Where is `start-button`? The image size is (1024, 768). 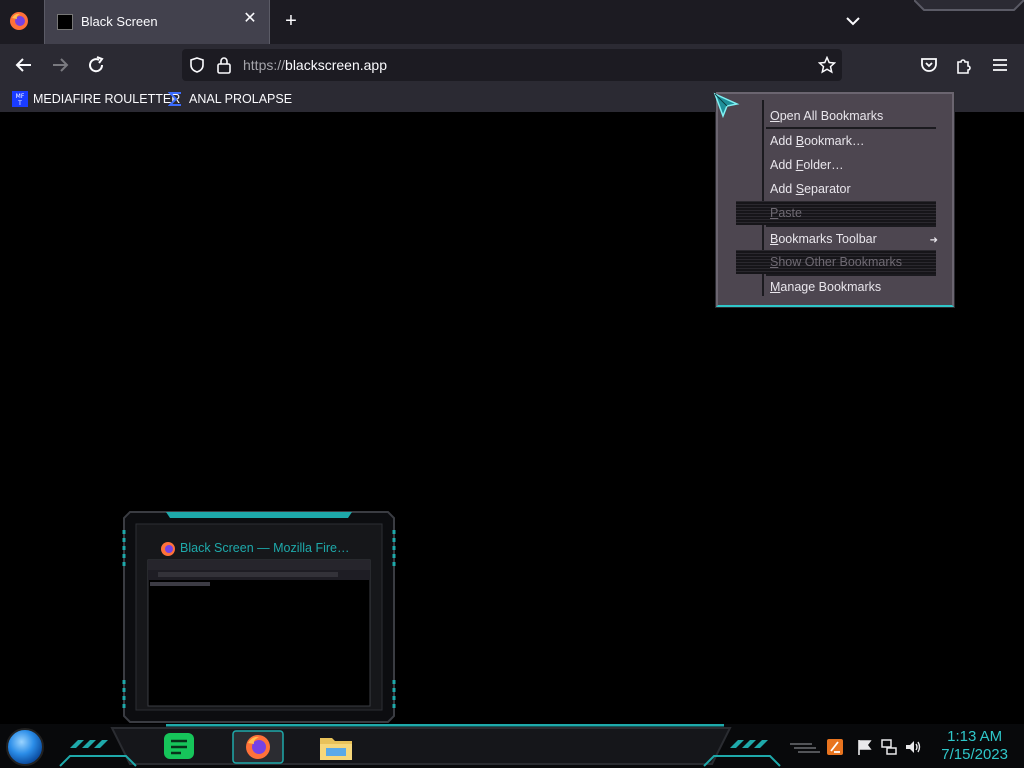
start-button is located at coordinates (25, 747).